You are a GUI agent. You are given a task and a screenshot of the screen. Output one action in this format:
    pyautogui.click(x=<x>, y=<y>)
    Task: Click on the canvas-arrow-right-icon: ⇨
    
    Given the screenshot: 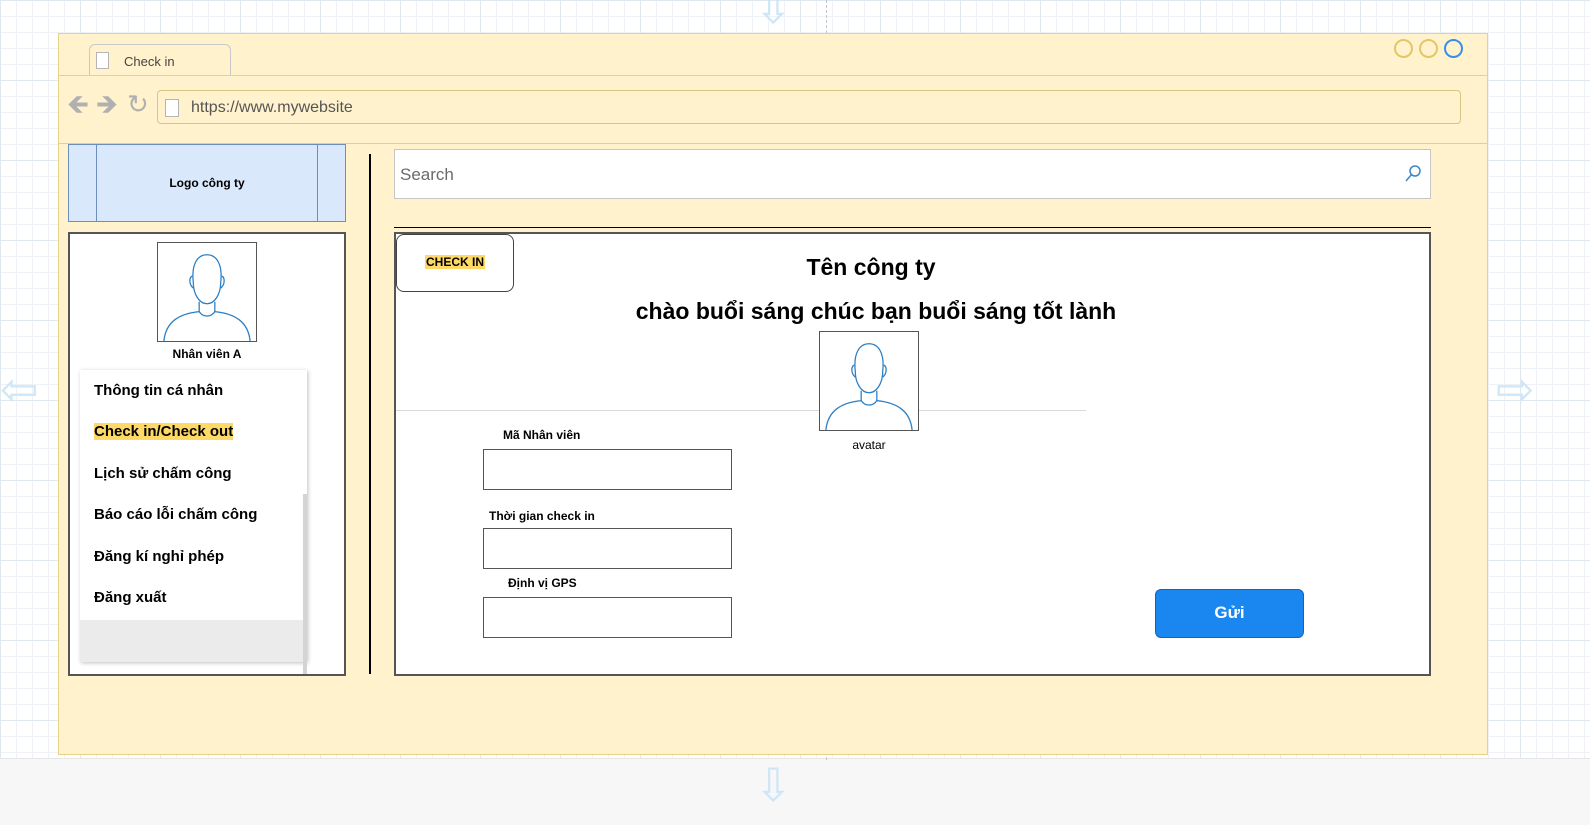 What is the action you would take?
    pyautogui.click(x=1515, y=389)
    